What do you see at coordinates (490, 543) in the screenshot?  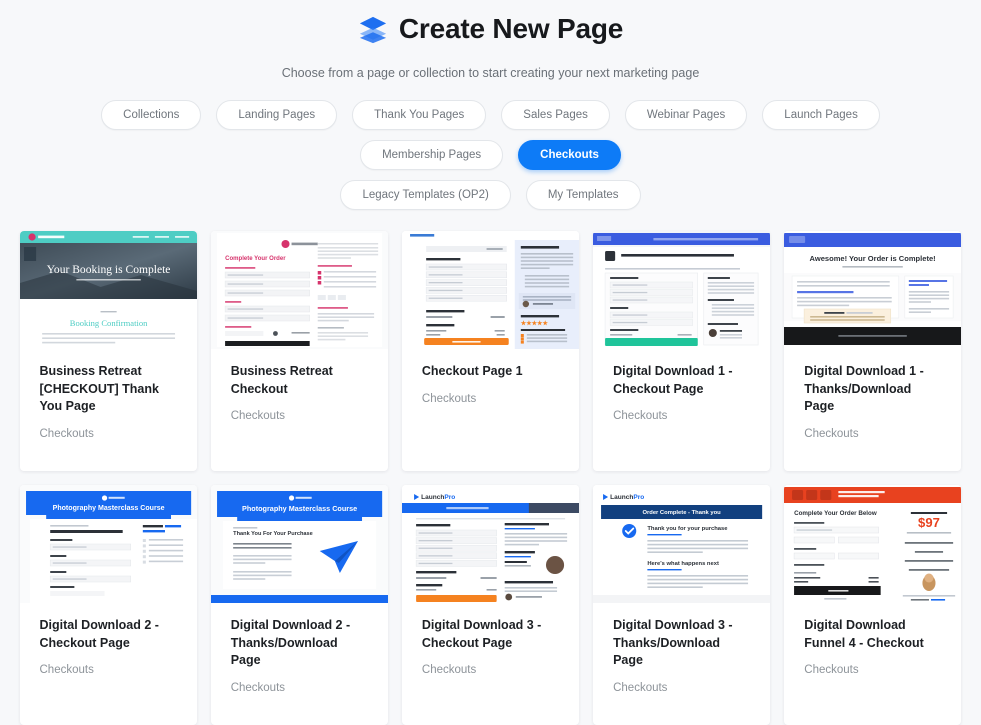 I see `template-thumbnail: LaunchPro` at bounding box center [490, 543].